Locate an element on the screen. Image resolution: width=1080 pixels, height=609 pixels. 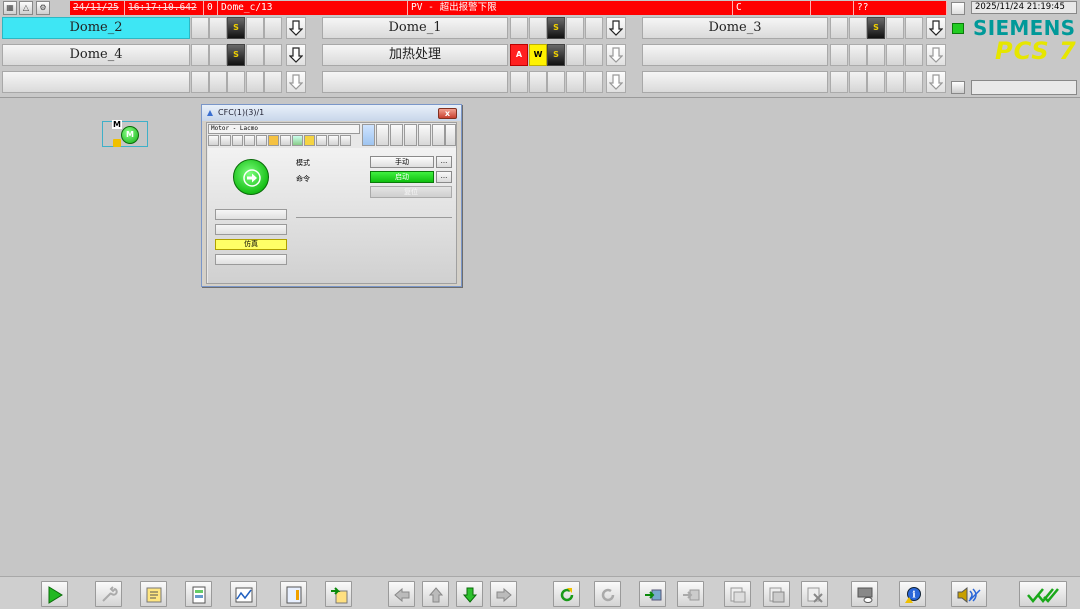
export-button is located at coordinates (338, 594).